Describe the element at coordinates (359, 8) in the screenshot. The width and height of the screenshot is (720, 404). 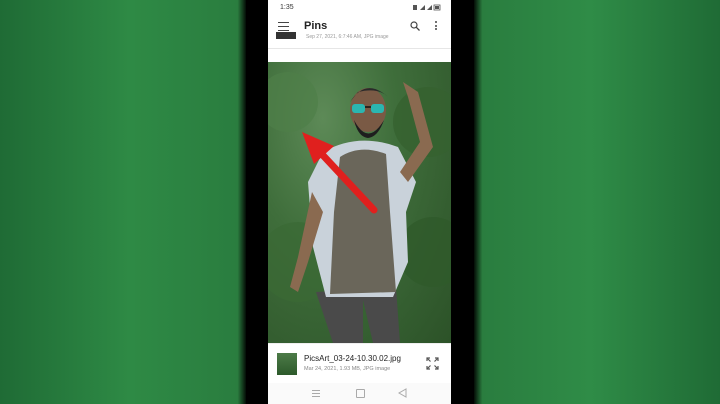
I see `status-bar: 1:35` at that location.